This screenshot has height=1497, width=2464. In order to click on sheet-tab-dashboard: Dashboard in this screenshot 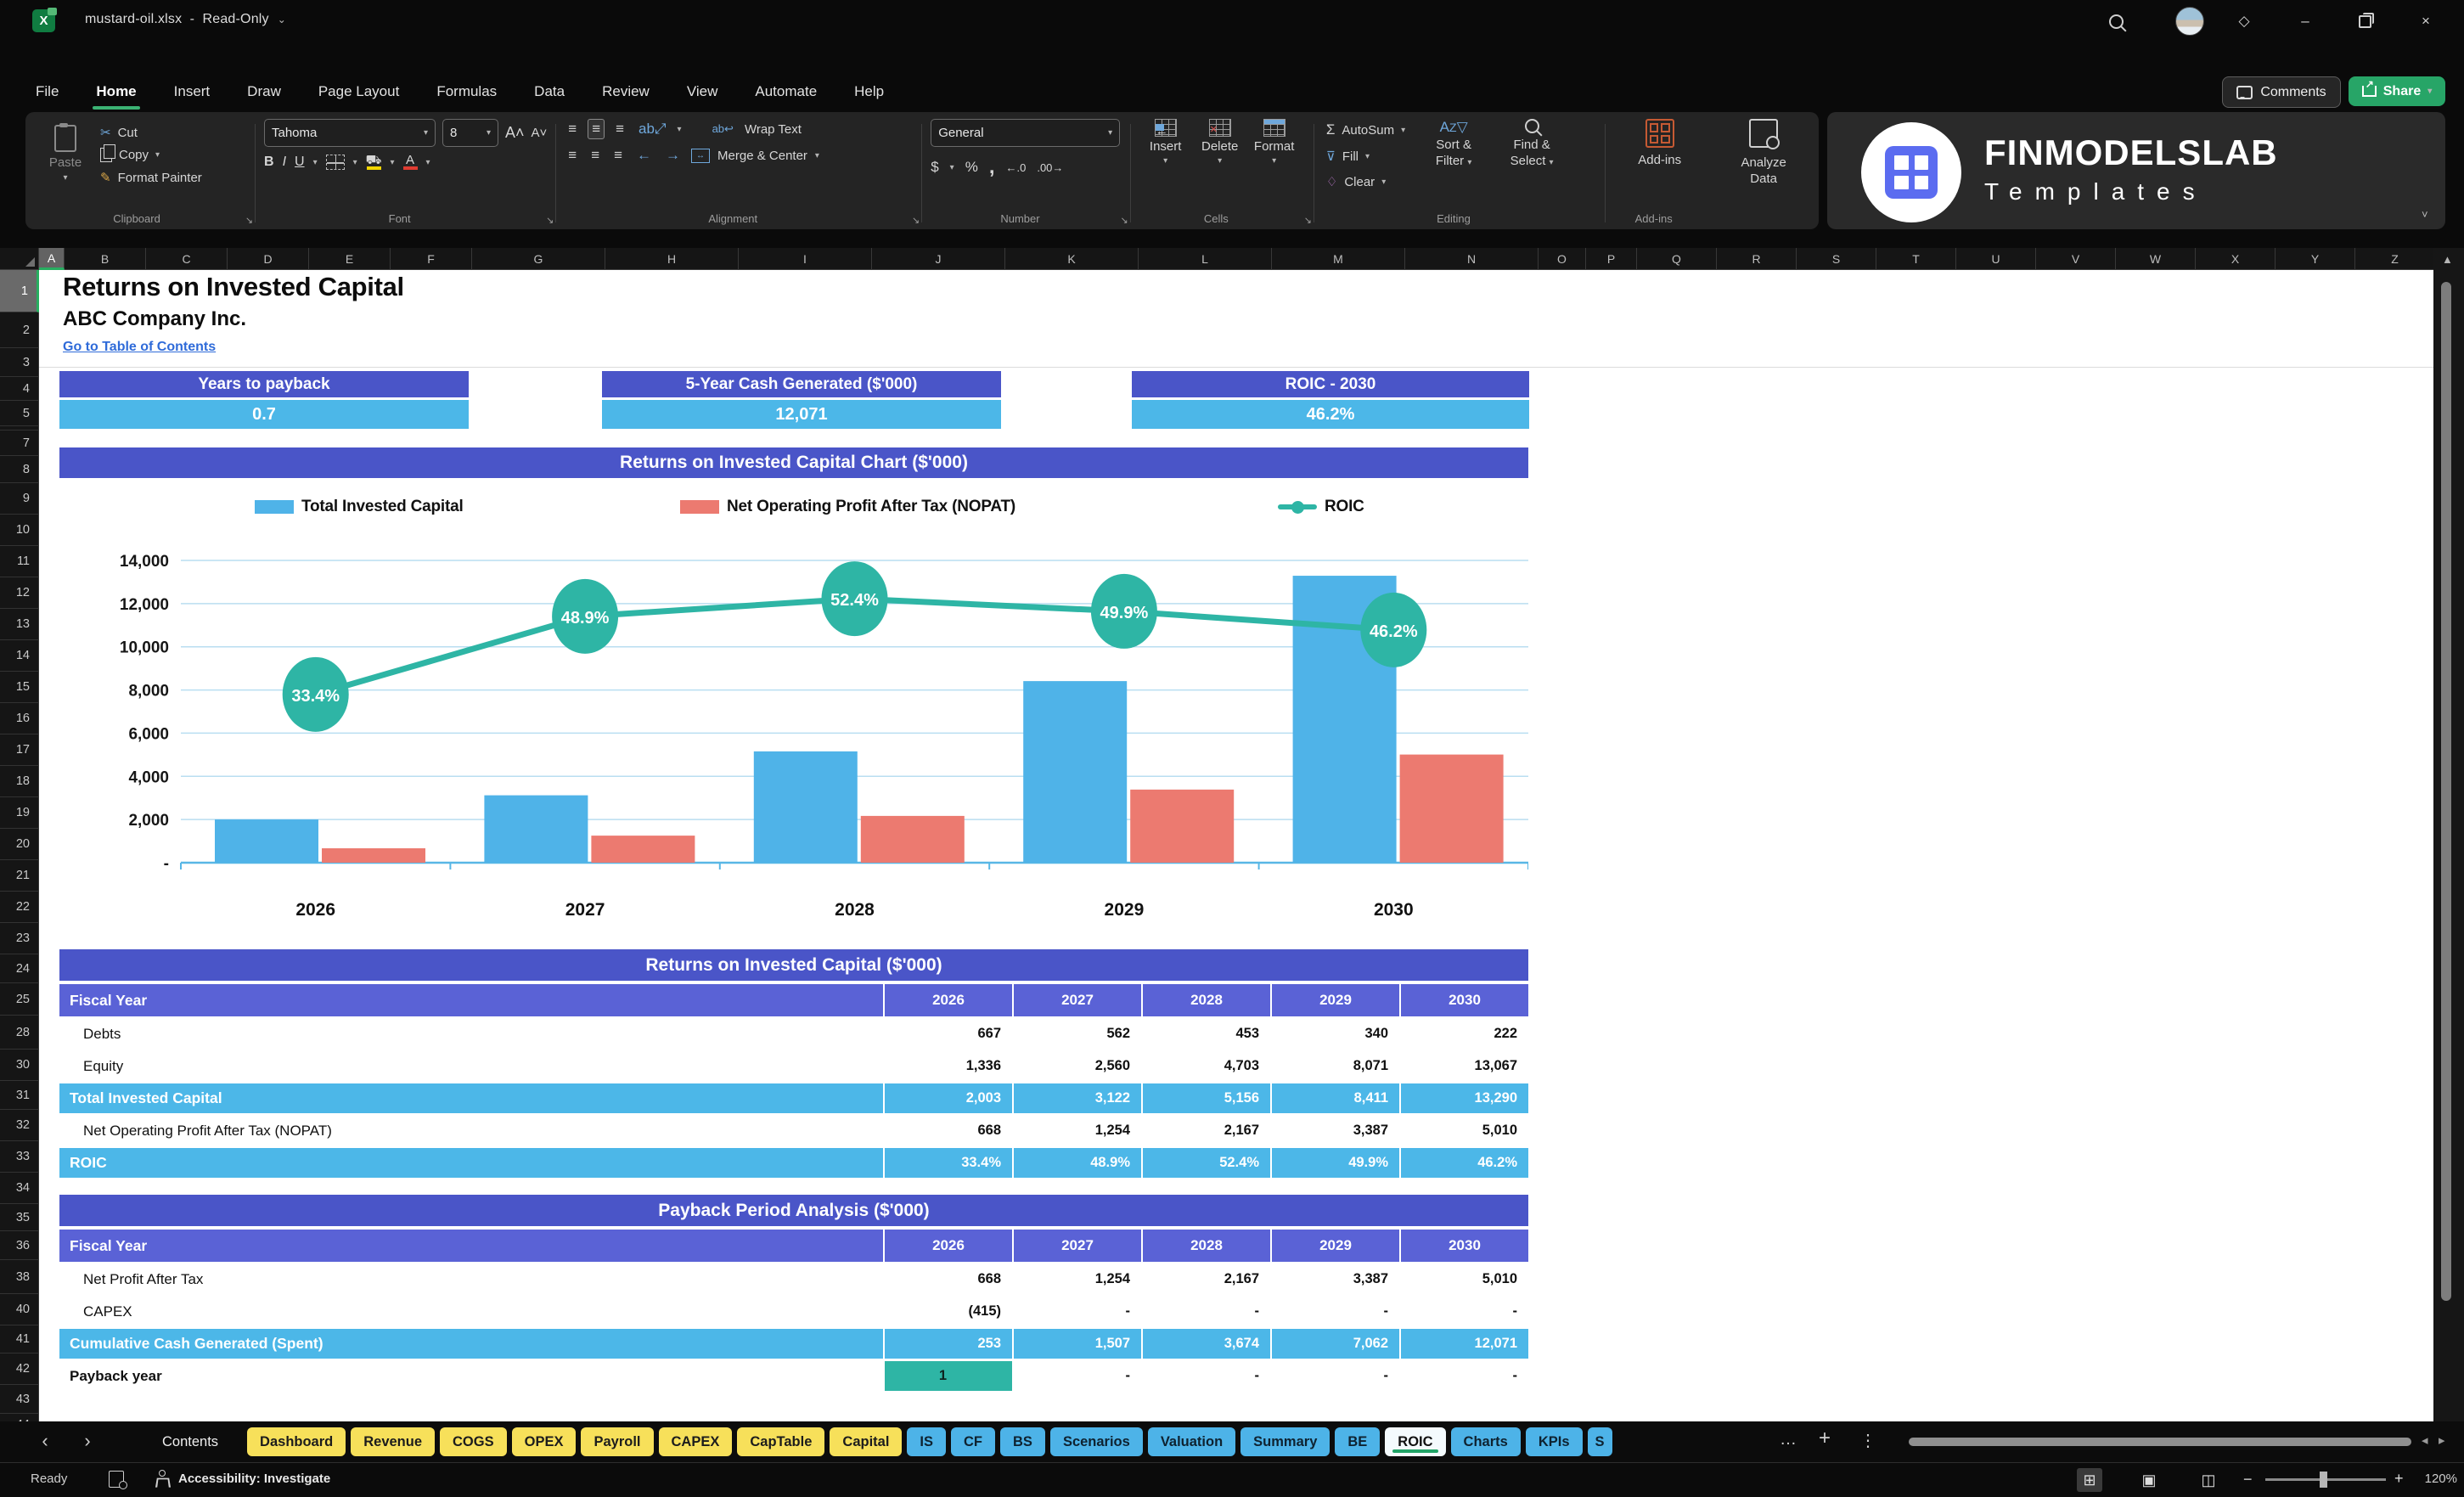, I will do `click(296, 1441)`.